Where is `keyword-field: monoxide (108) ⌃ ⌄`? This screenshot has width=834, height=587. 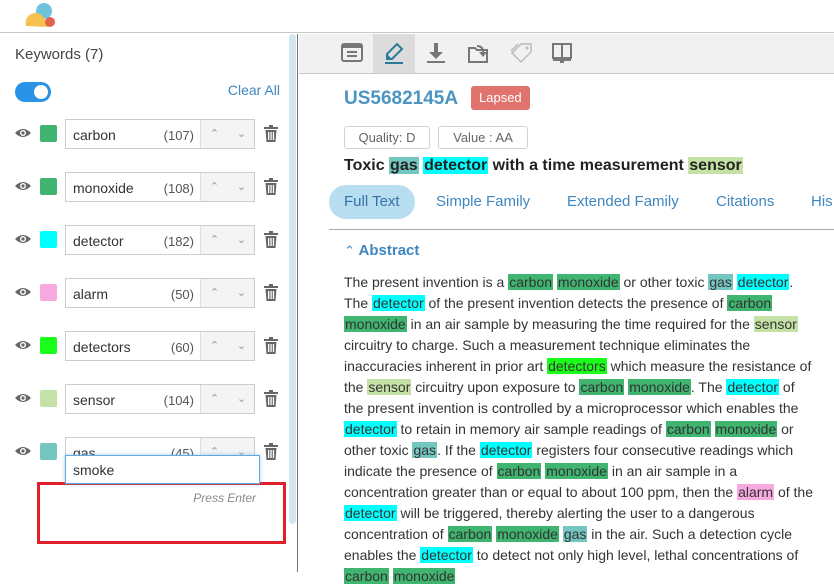 keyword-field: monoxide (108) ⌃ ⌄ is located at coordinates (160, 187).